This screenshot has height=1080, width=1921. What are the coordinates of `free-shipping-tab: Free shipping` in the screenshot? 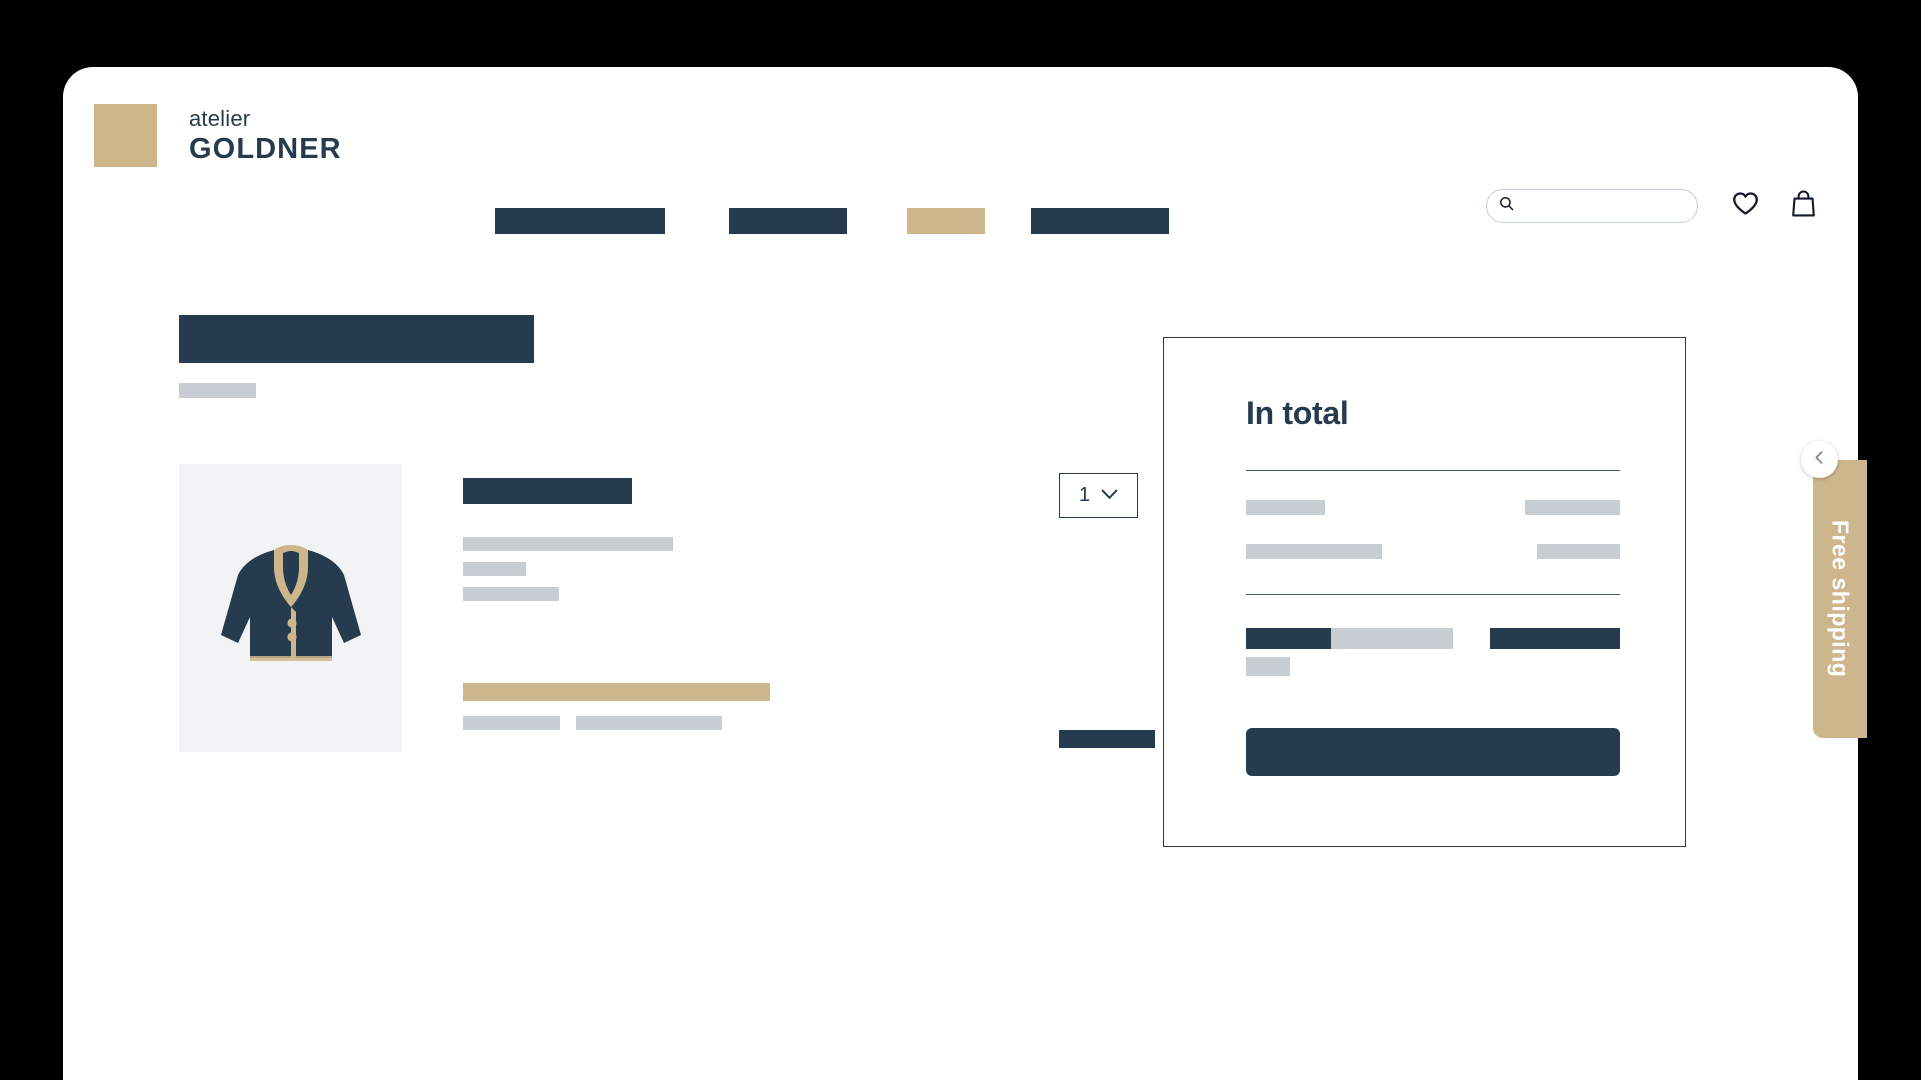 It's located at (1840, 599).